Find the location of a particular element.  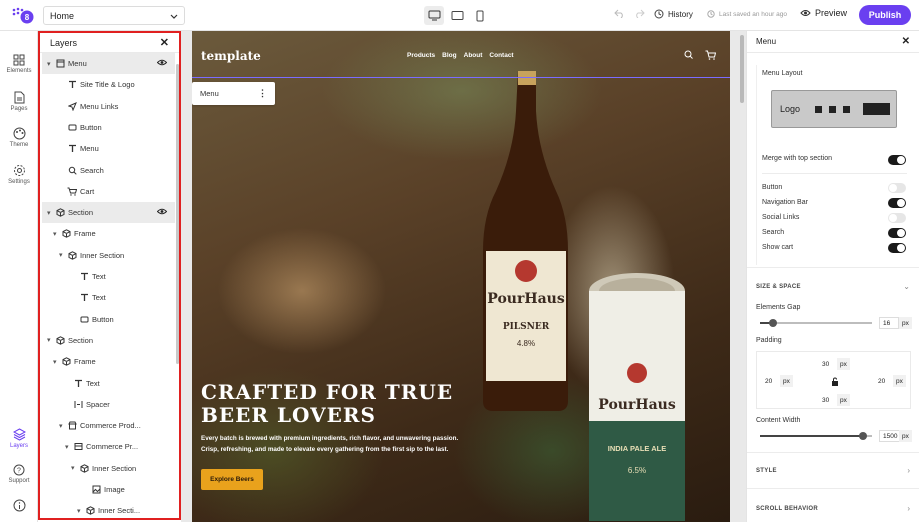

site-logo: template is located at coordinates (231, 56).